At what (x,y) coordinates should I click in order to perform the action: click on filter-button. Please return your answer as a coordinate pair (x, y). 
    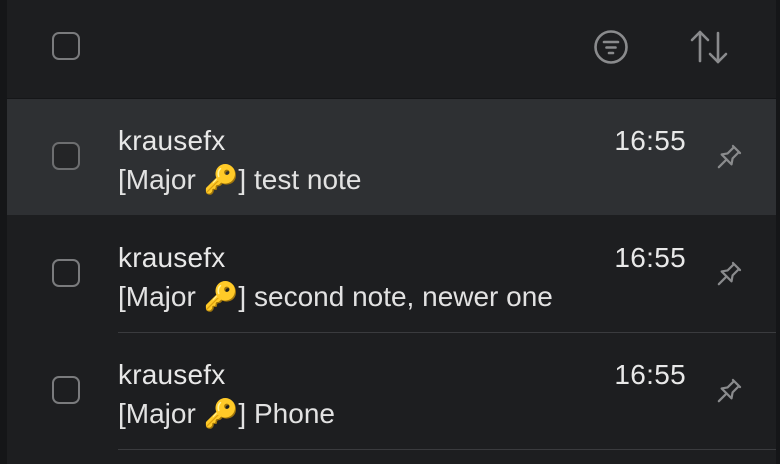
    Looking at the image, I should click on (611, 47).